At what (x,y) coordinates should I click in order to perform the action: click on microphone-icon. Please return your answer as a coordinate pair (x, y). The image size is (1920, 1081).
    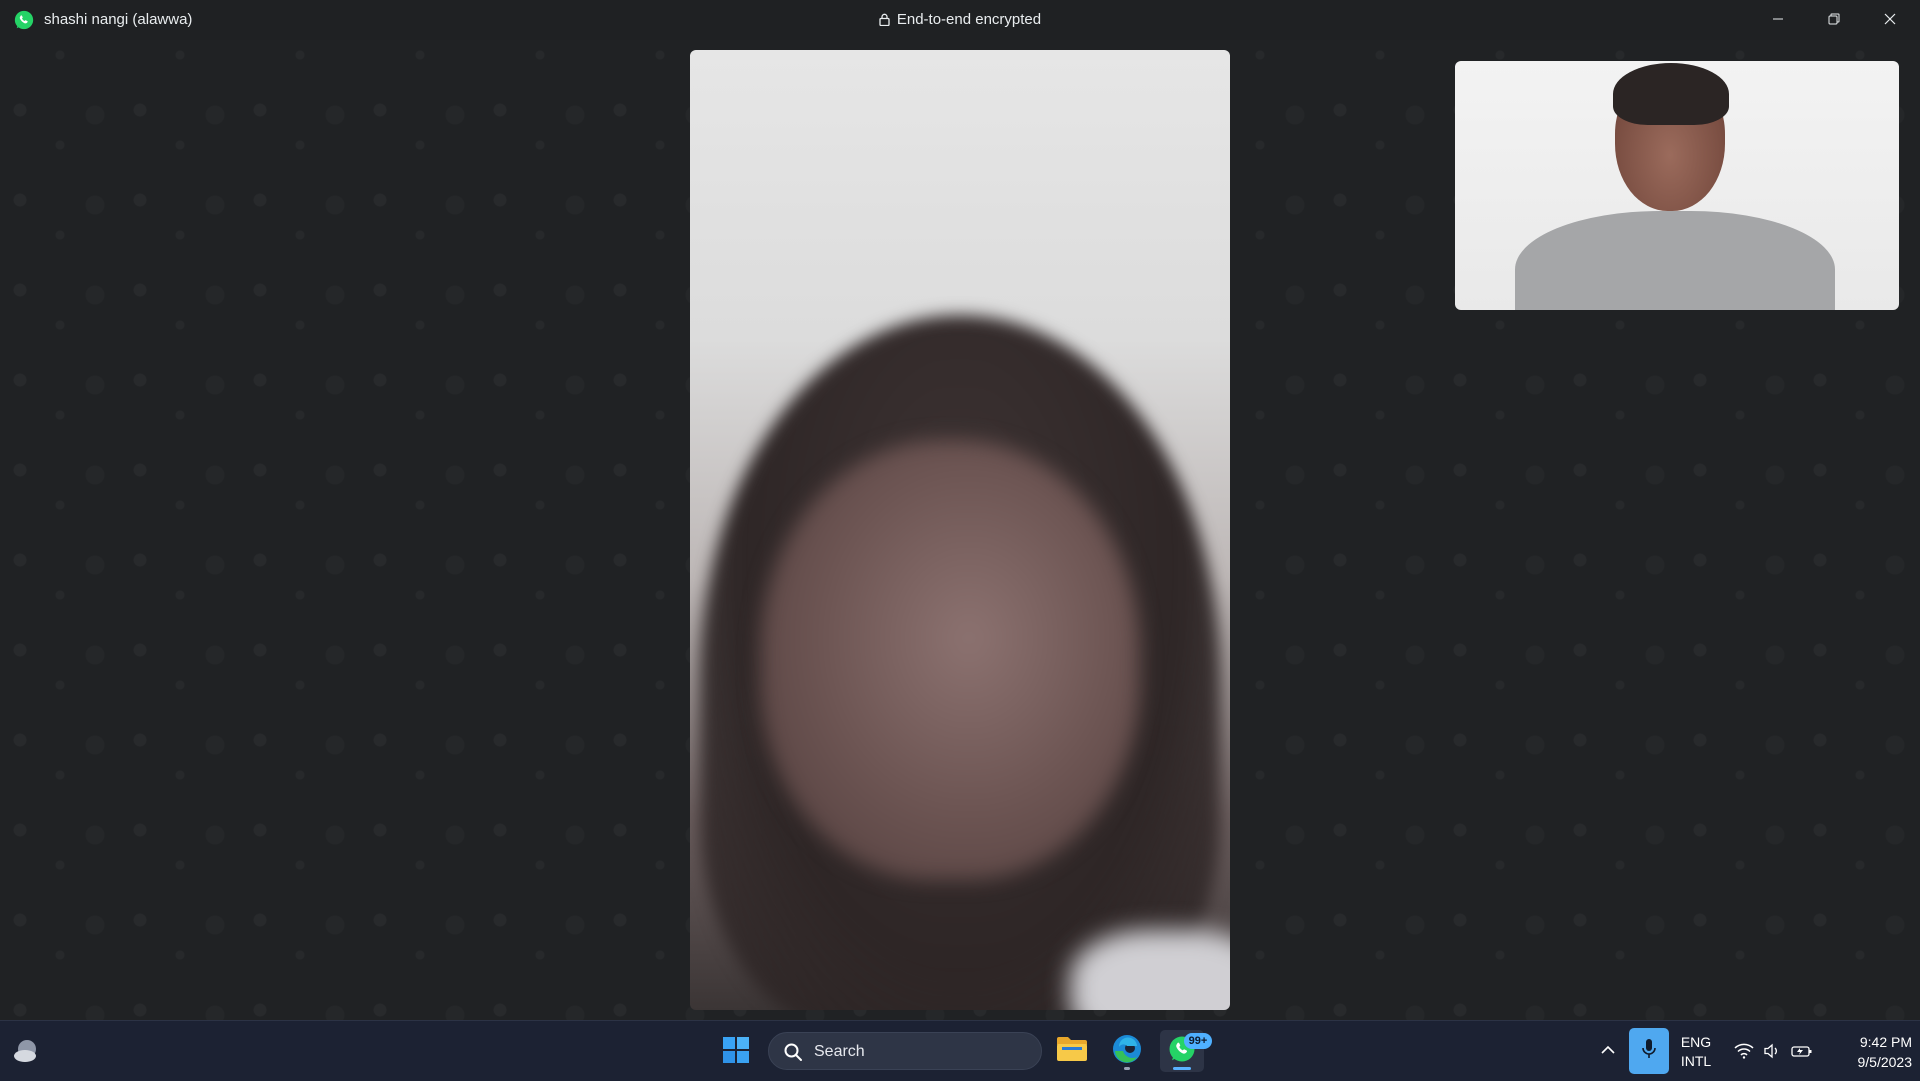
    Looking at the image, I should click on (1649, 1051).